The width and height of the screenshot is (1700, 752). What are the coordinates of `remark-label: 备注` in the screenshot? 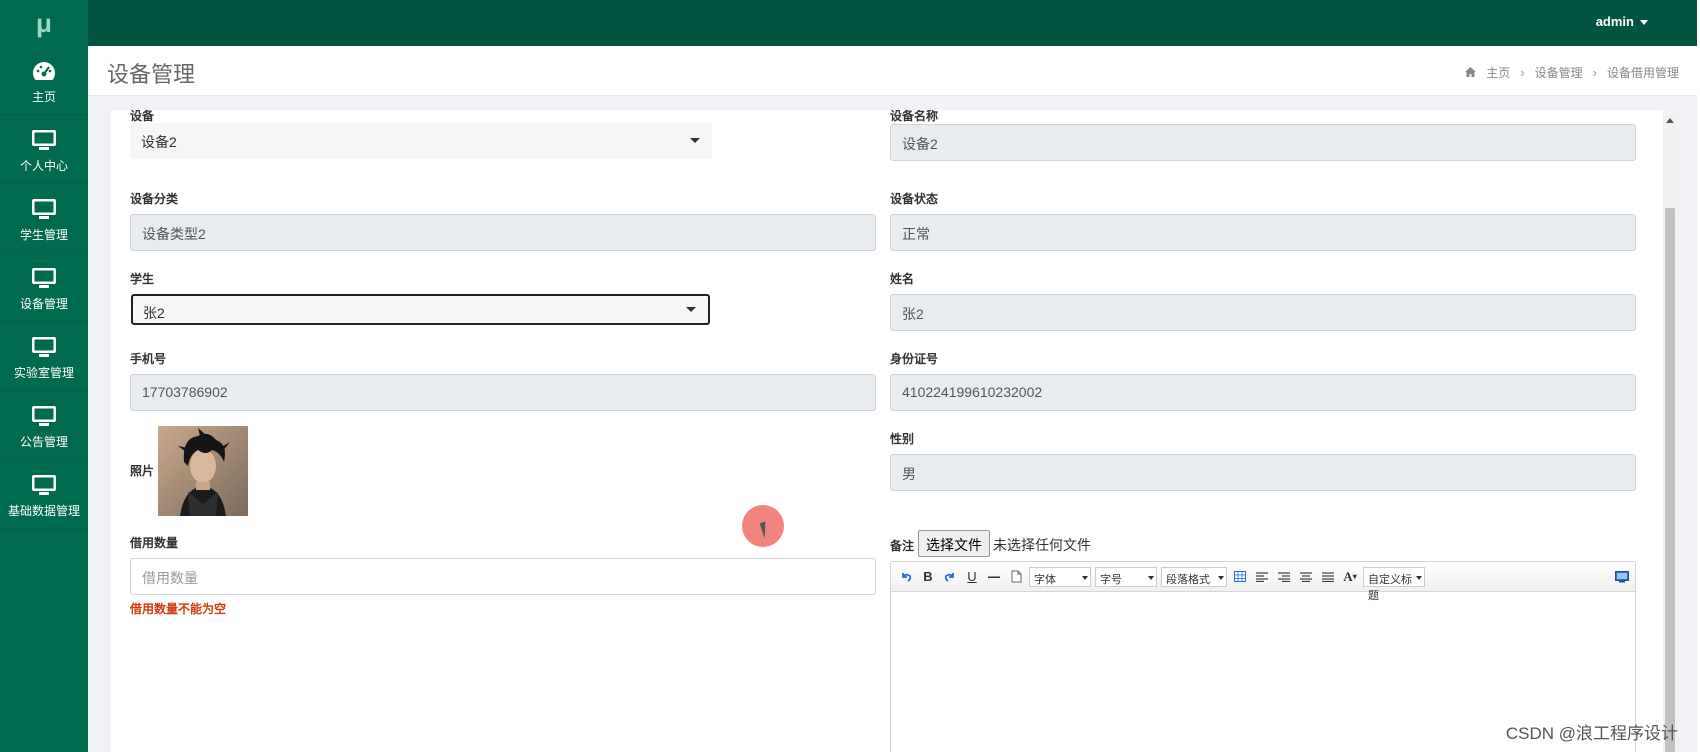 It's located at (902, 546).